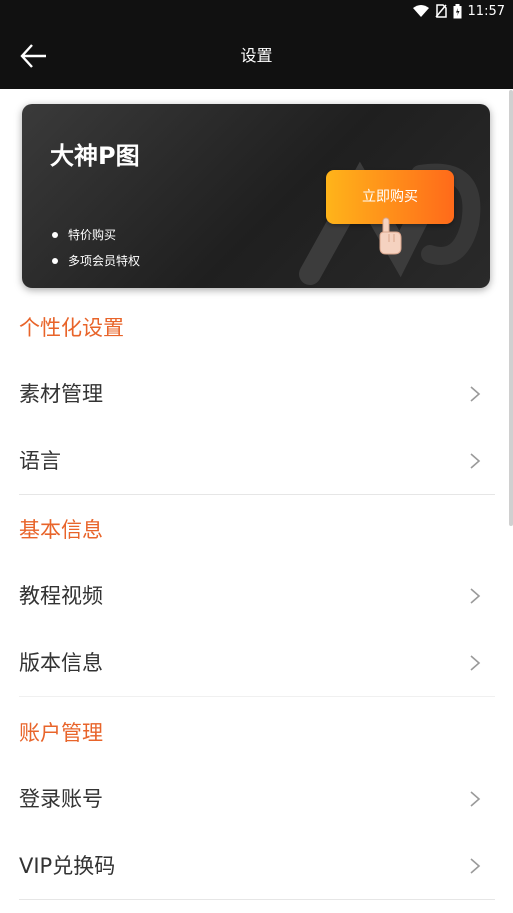 The height and width of the screenshot is (913, 513). I want to click on back-arrow-icon, so click(33, 56).